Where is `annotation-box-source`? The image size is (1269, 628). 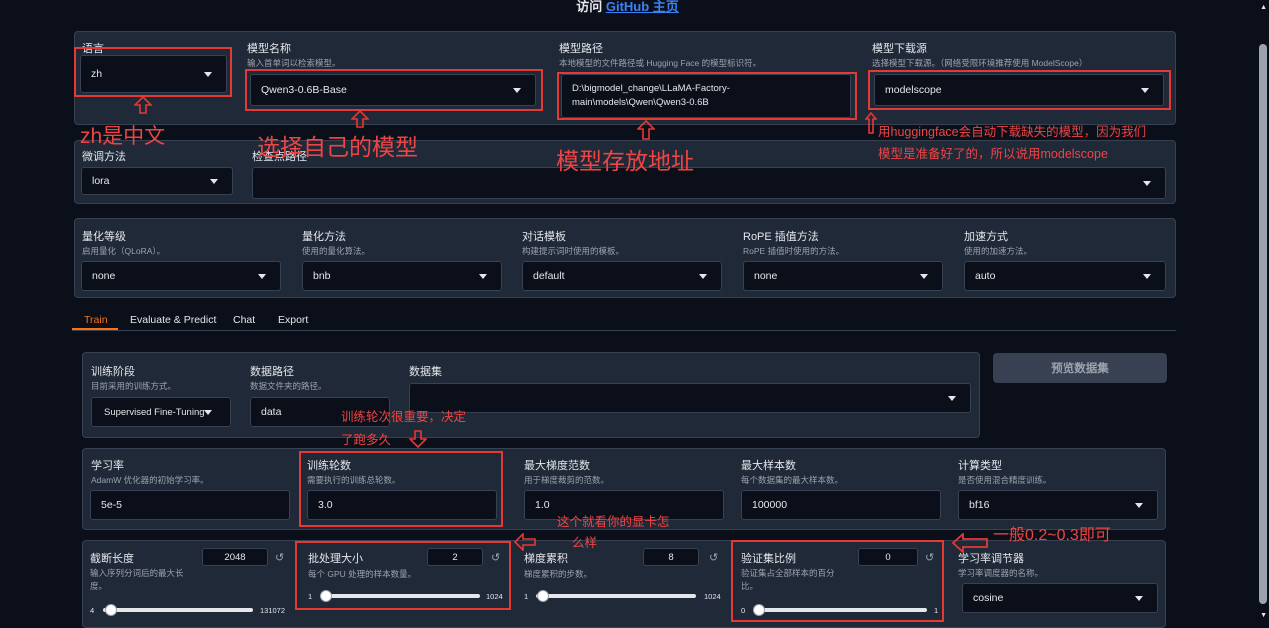 annotation-box-source is located at coordinates (1019, 90).